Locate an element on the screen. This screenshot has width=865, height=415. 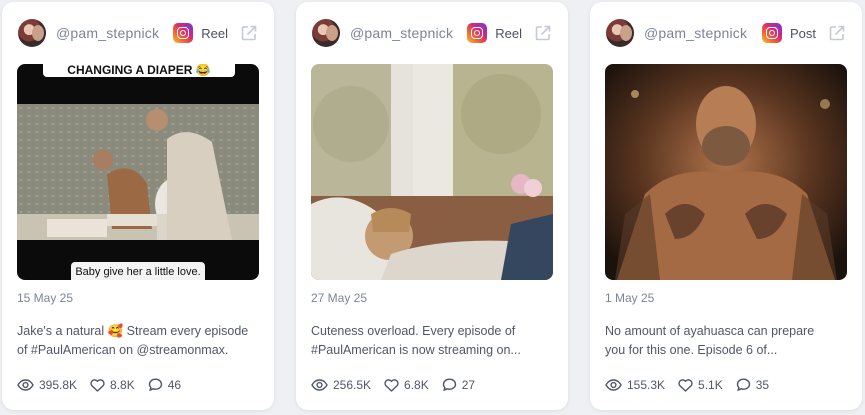
comments-count: 35 is located at coordinates (762, 385).